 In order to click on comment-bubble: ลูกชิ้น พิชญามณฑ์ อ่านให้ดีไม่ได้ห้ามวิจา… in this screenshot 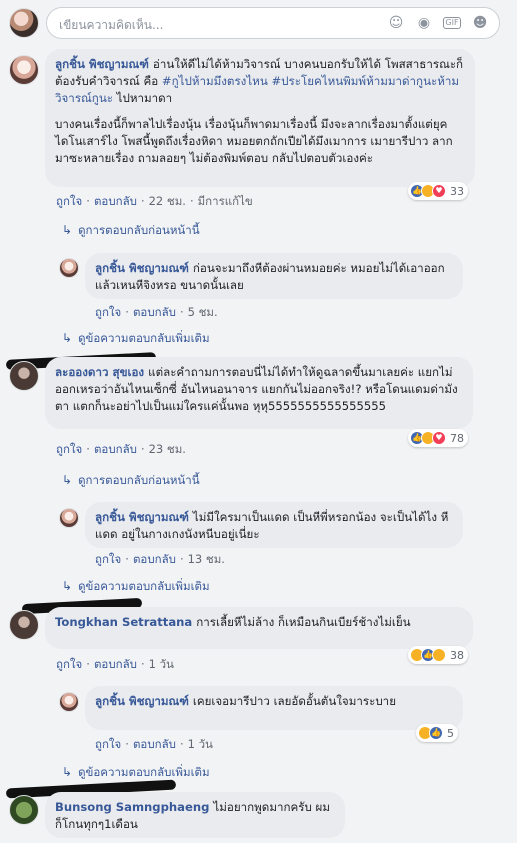, I will do `click(260, 118)`.